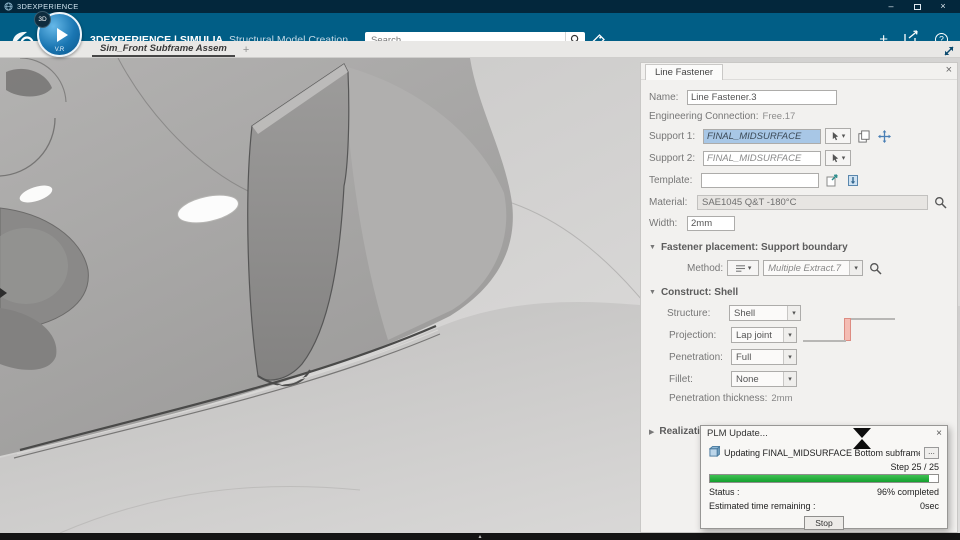 The image size is (960, 540). What do you see at coordinates (838, 136) in the screenshot?
I see `support1-selector-dropdown: ▾` at bounding box center [838, 136].